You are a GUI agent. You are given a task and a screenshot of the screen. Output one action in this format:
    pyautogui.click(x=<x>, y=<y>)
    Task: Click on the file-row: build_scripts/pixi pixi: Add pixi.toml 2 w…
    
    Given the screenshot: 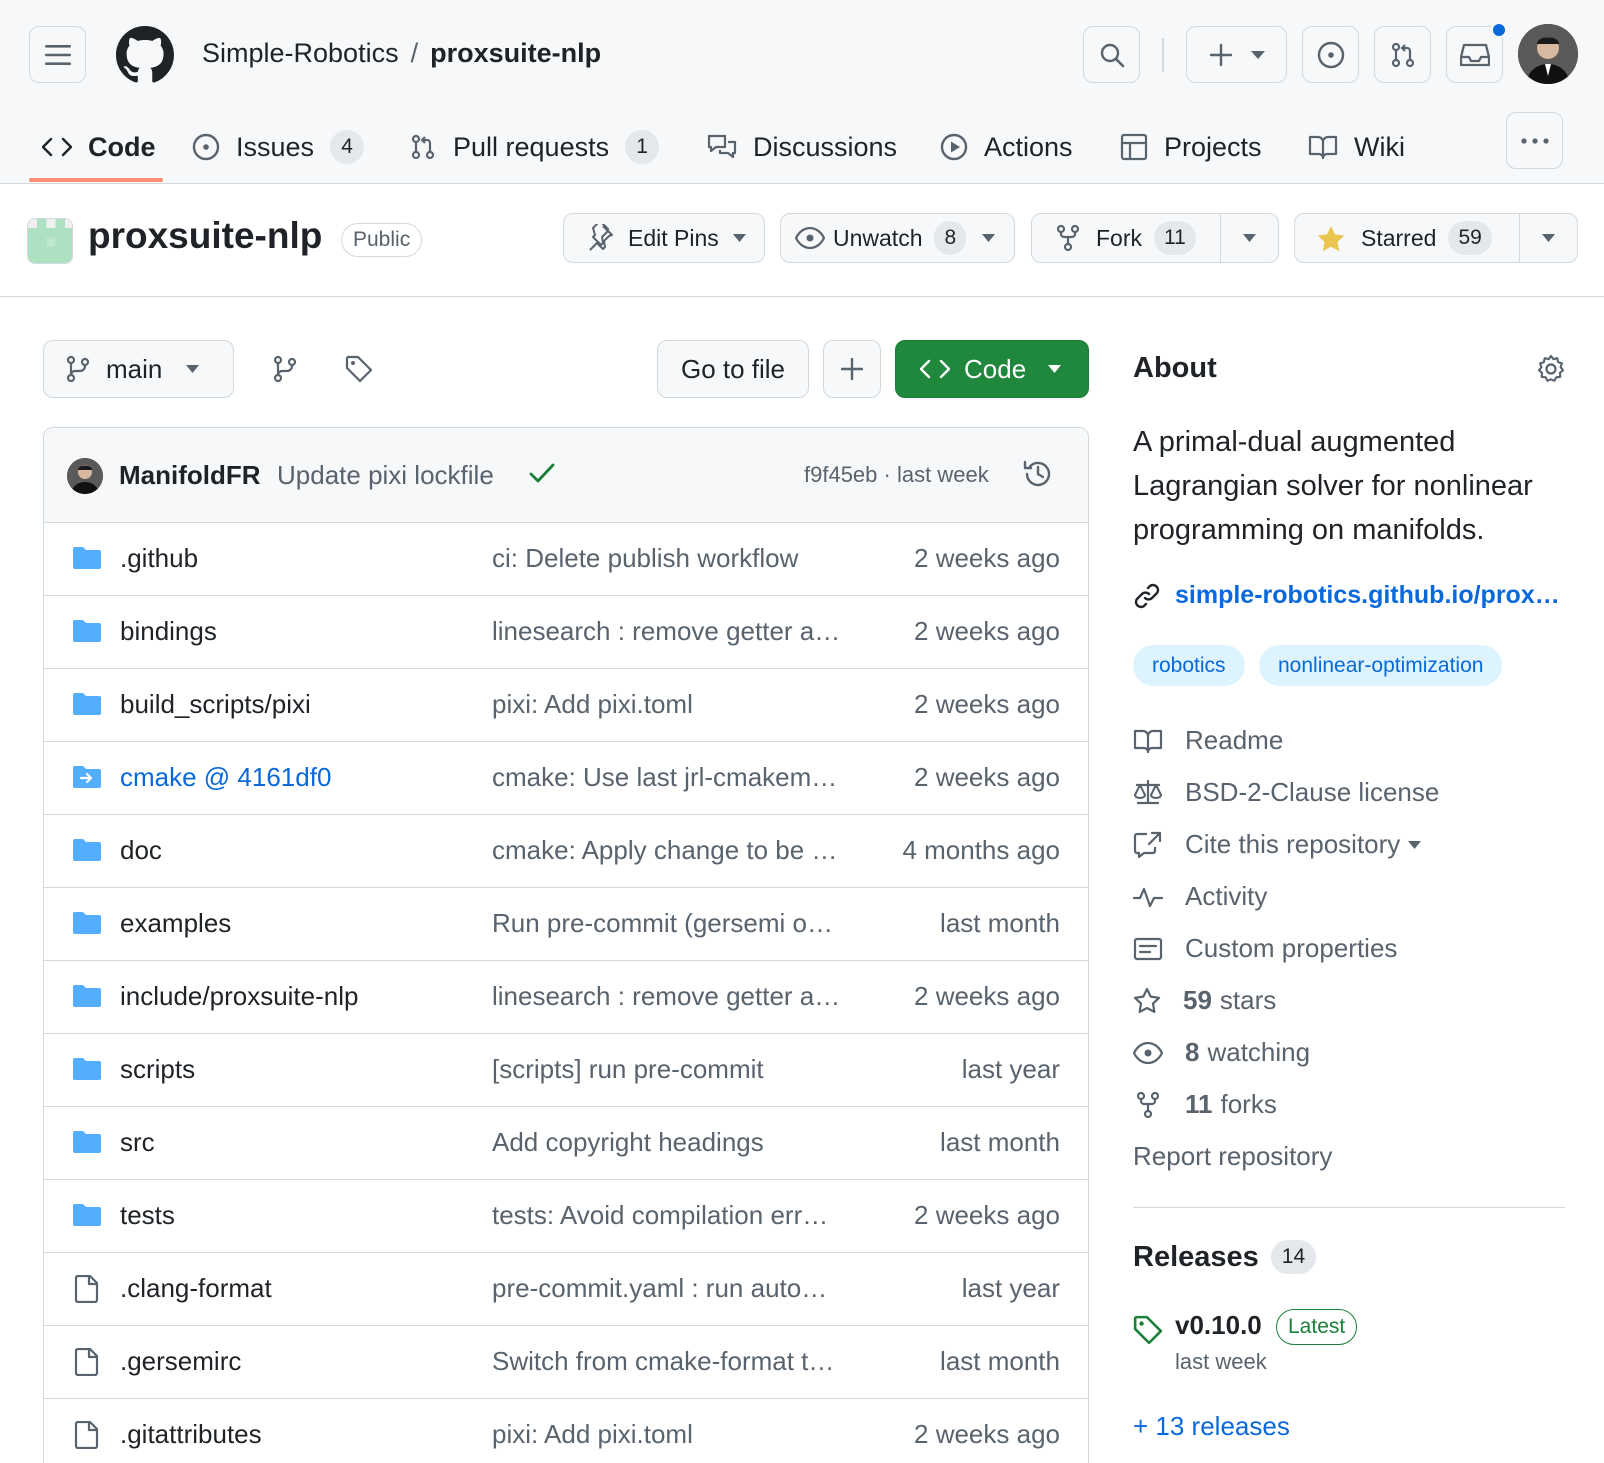 What is the action you would take?
    pyautogui.click(x=566, y=705)
    